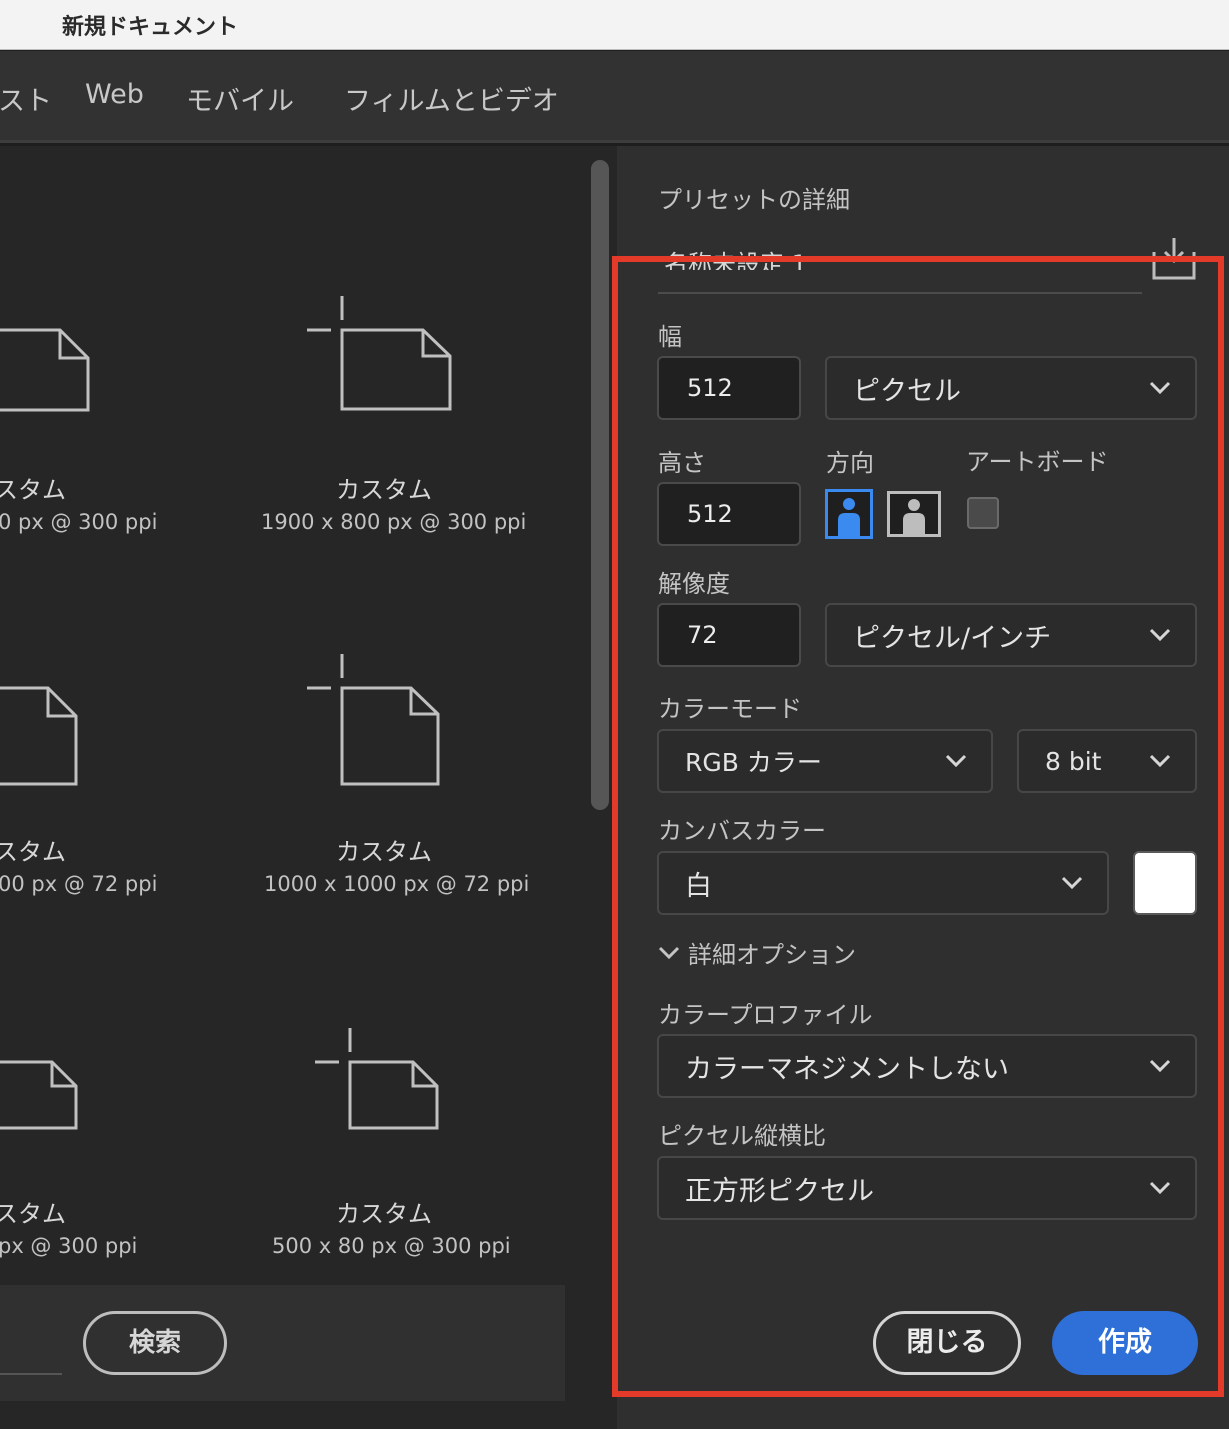 This screenshot has width=1229, height=1429. I want to click on tab-film-video: フィルムとビデオ, so click(451, 98).